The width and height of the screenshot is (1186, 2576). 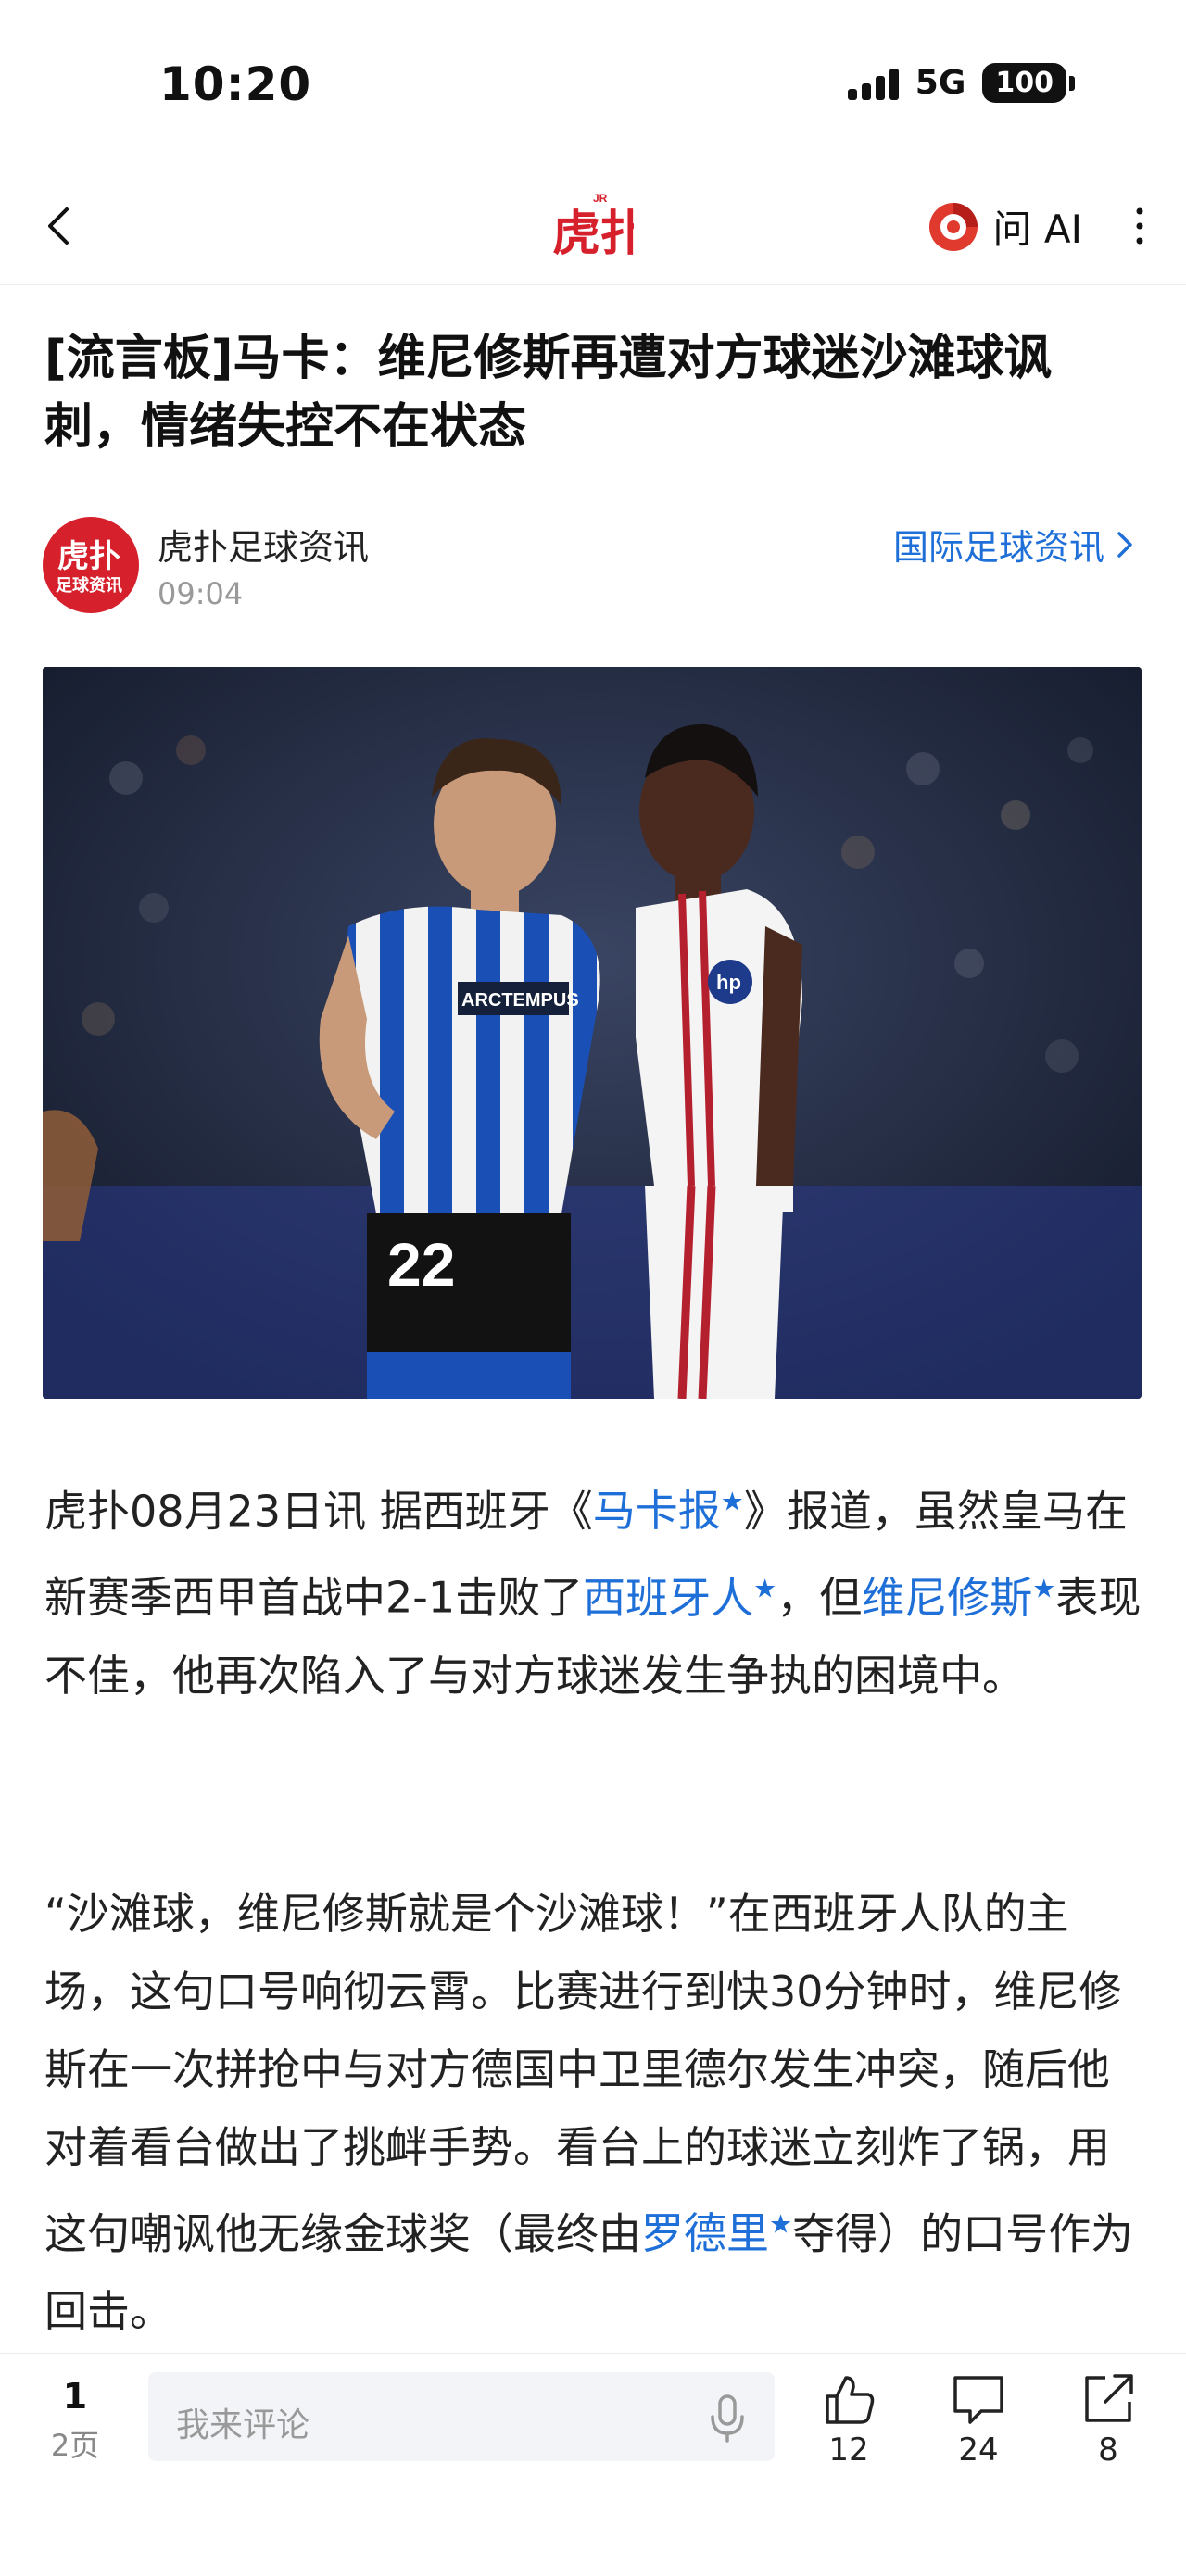 I want to click on status-time: 10:20, so click(x=235, y=84).